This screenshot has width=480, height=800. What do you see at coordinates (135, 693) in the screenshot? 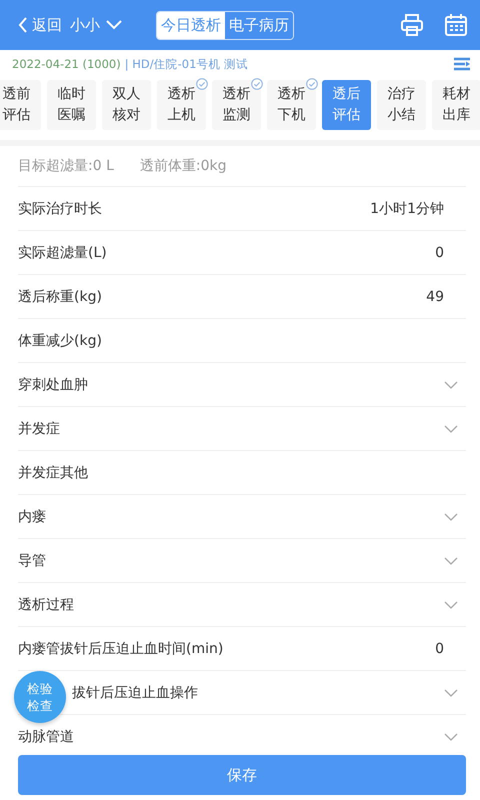
I see `field-label: 拔针后压迫止血操作` at bounding box center [135, 693].